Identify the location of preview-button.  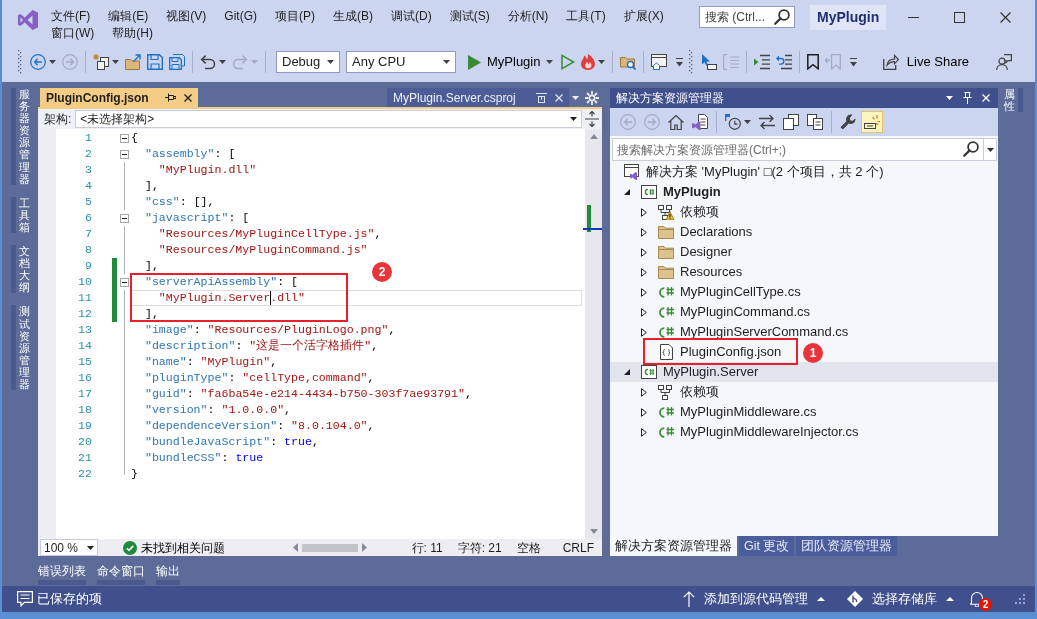
(872, 122).